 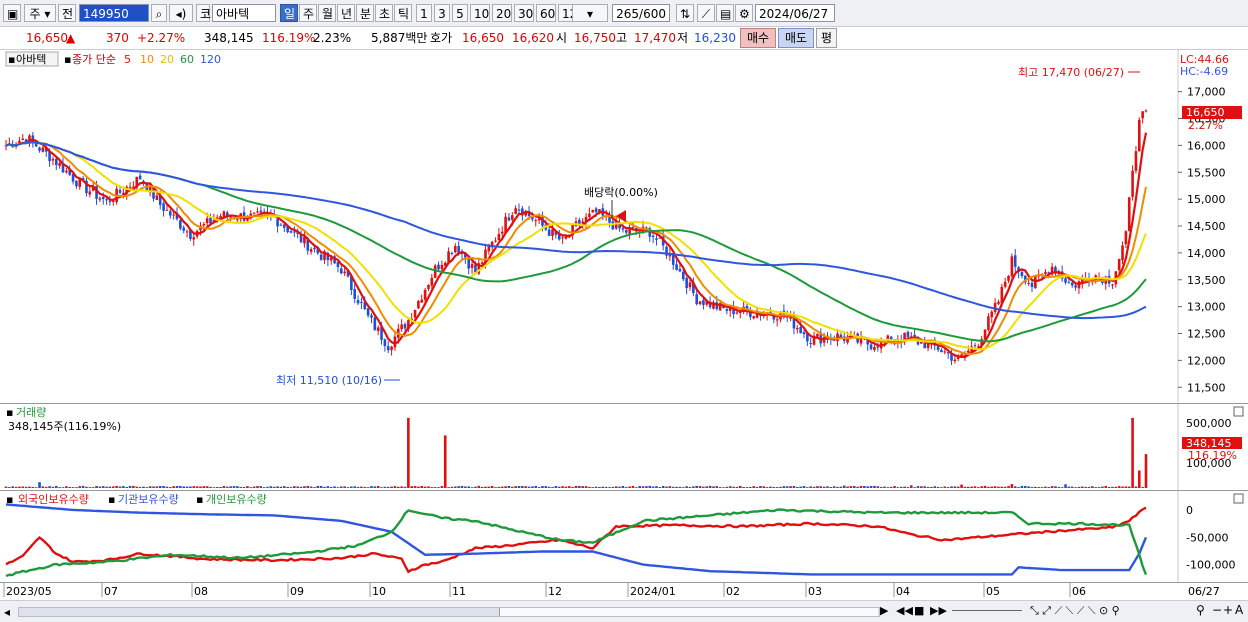 I want to click on draw-tool-icon: ⟋, so click(x=706, y=13).